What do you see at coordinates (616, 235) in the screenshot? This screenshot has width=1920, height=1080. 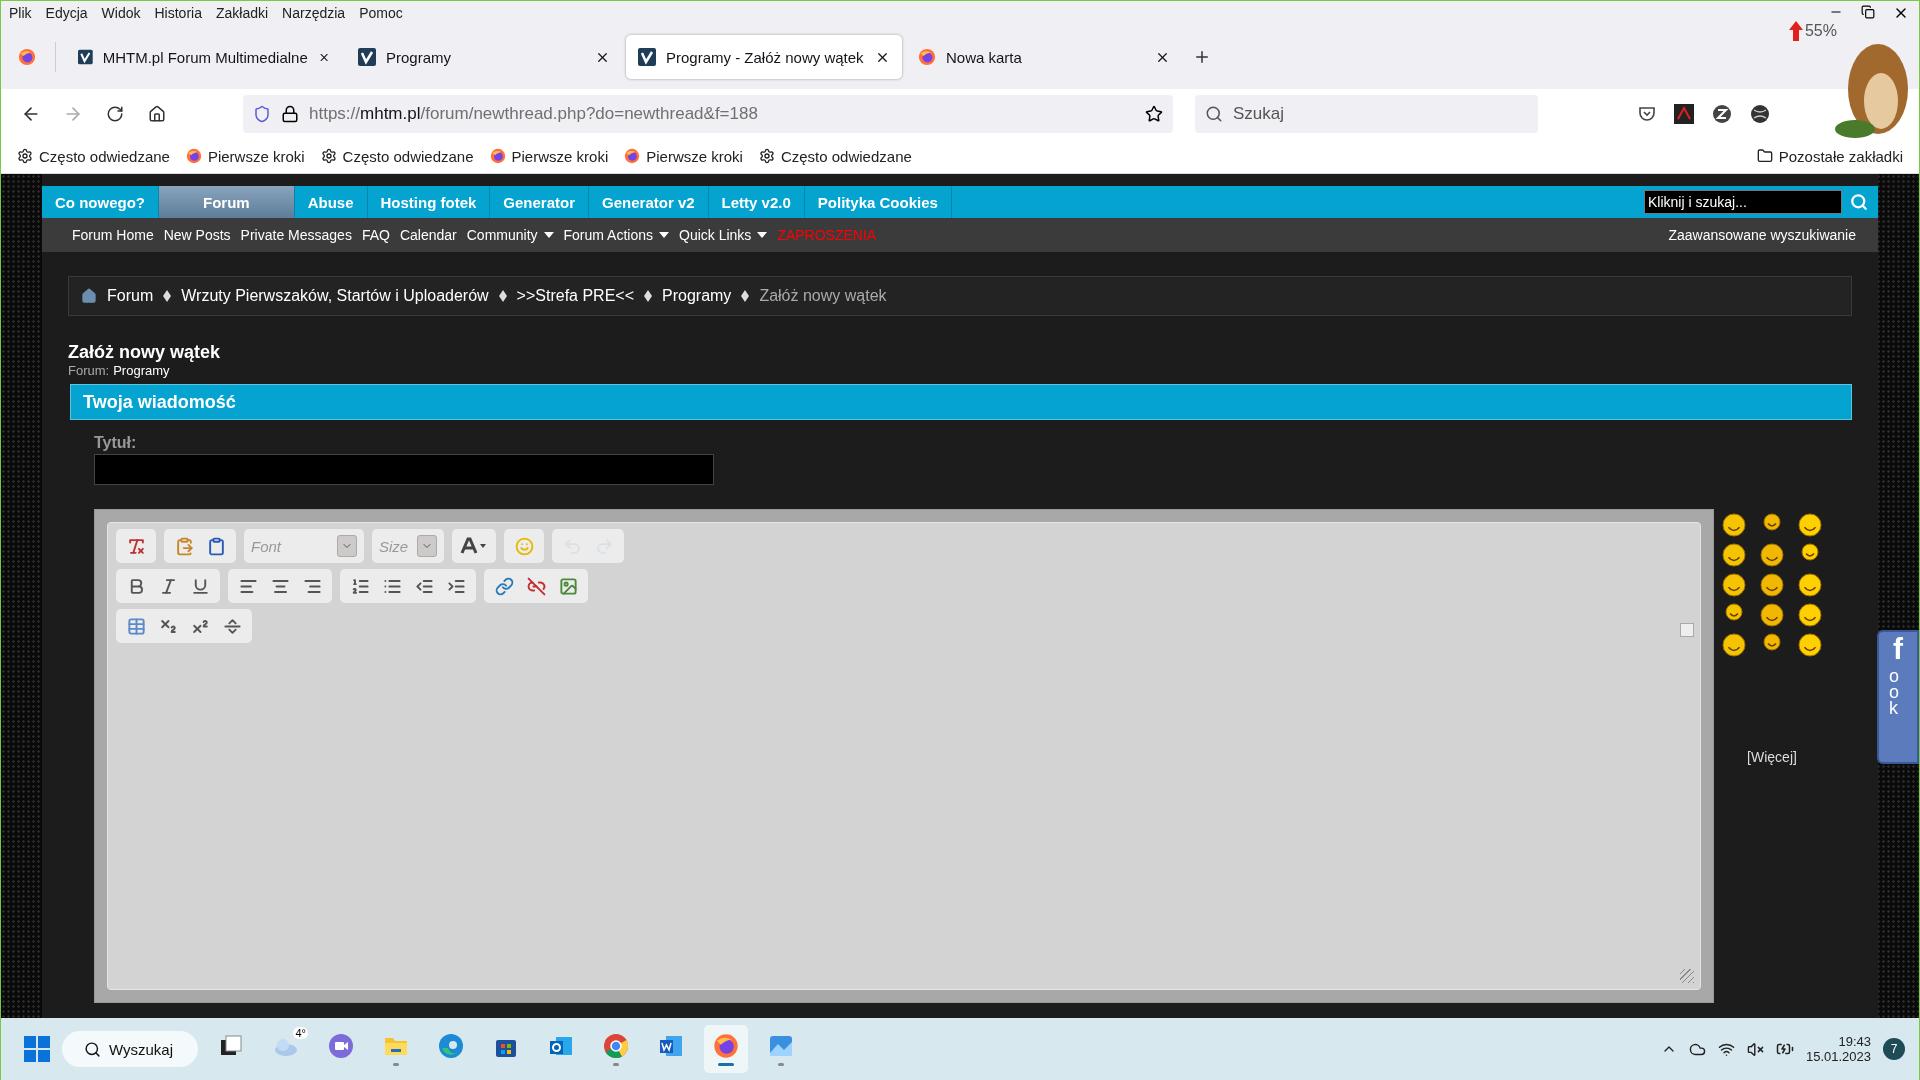 I see `sub-nav-link: Forum Actions` at bounding box center [616, 235].